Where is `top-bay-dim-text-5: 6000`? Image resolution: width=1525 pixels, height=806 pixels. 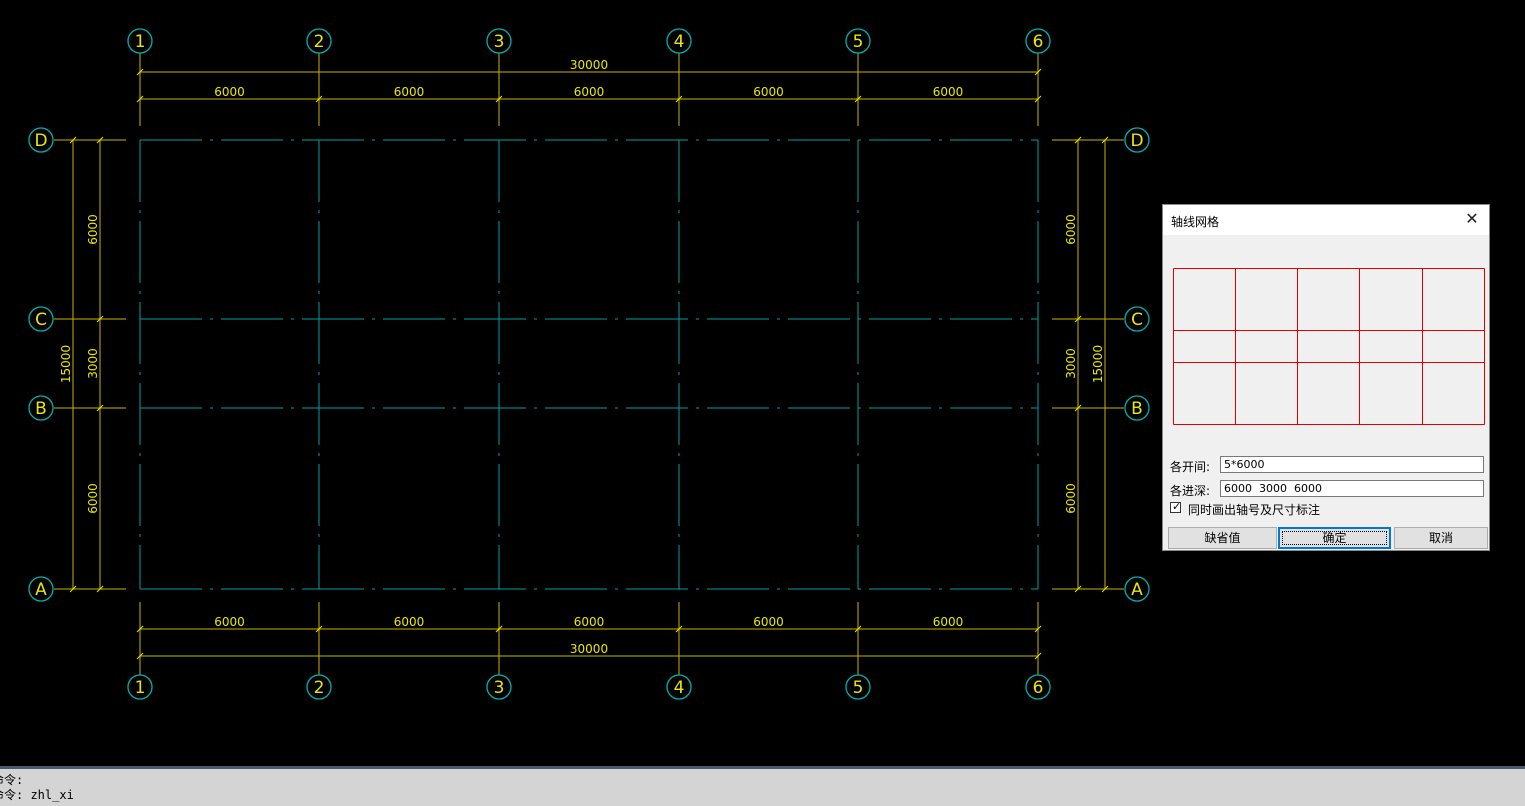
top-bay-dim-text-5: 6000 is located at coordinates (948, 92).